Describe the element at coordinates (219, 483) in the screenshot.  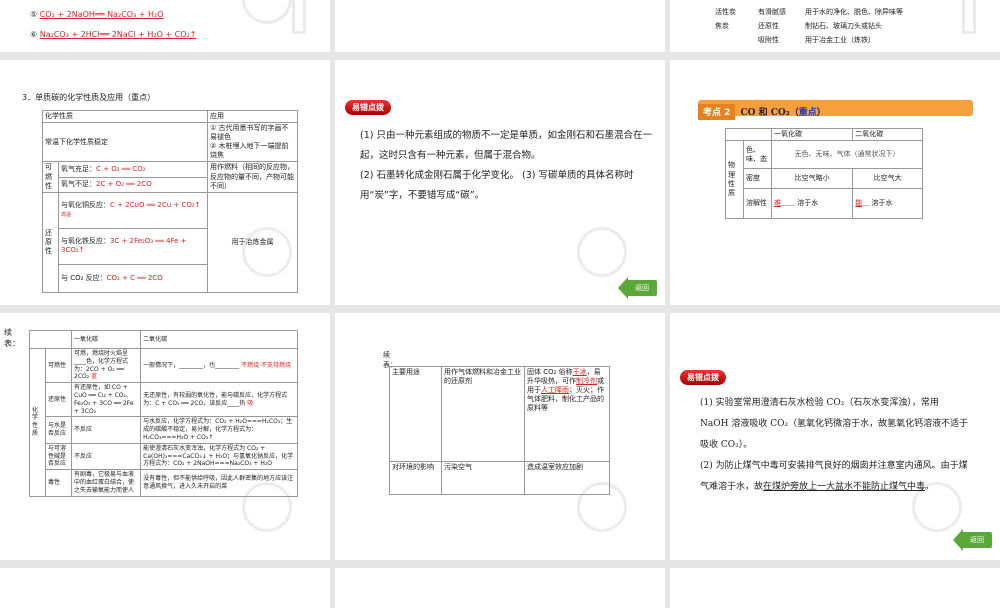
I see `table-cell: 没有毒性，但不能供给呼吸，因此人群密集的地方应该注意通风换气，进入久未开启的菜` at that location.